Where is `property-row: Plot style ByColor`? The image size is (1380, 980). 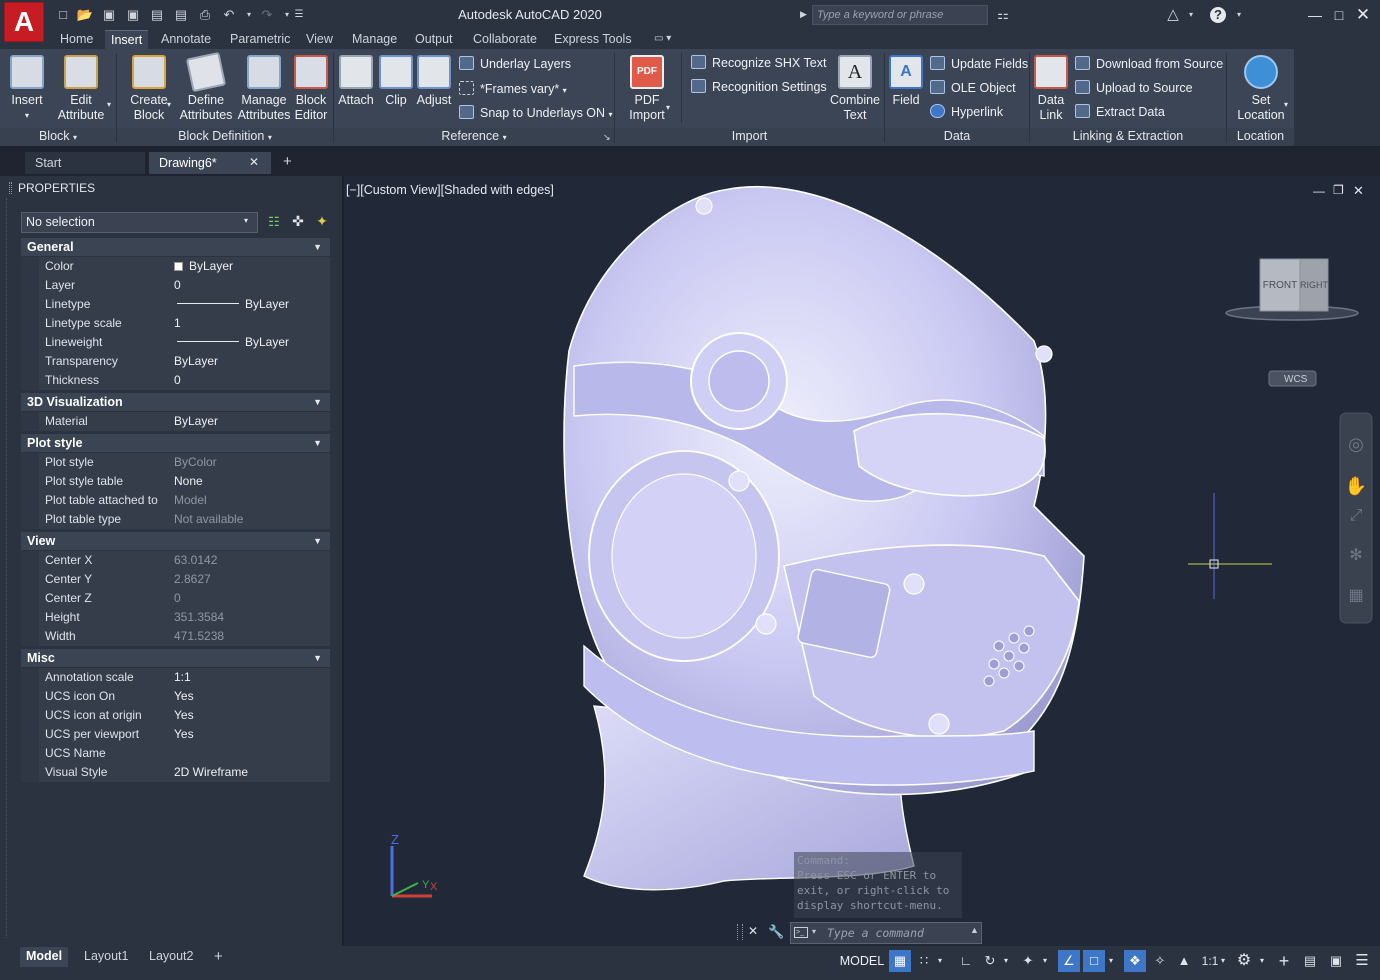 property-row: Plot style ByColor is located at coordinates (184, 462).